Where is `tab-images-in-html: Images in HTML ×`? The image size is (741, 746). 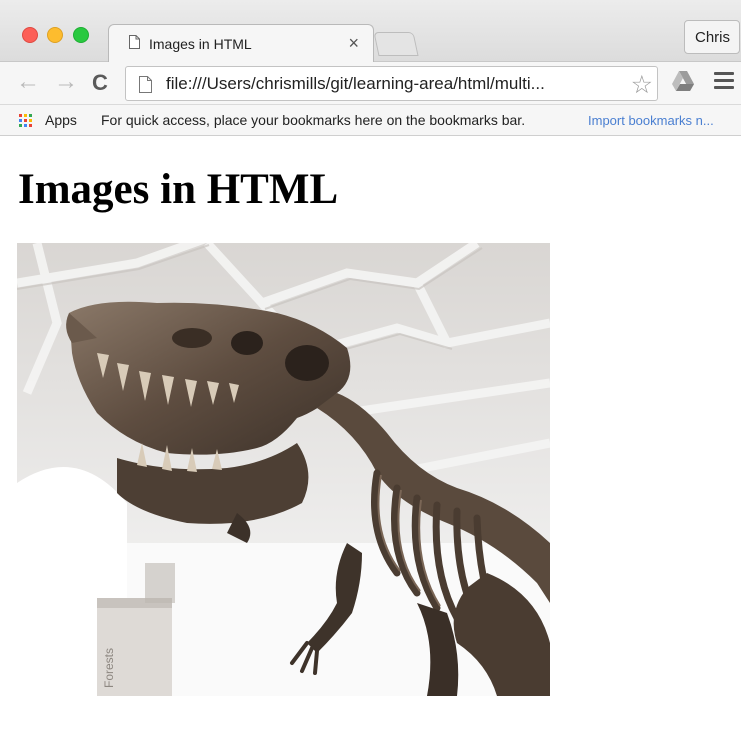 tab-images-in-html: Images in HTML × is located at coordinates (241, 43).